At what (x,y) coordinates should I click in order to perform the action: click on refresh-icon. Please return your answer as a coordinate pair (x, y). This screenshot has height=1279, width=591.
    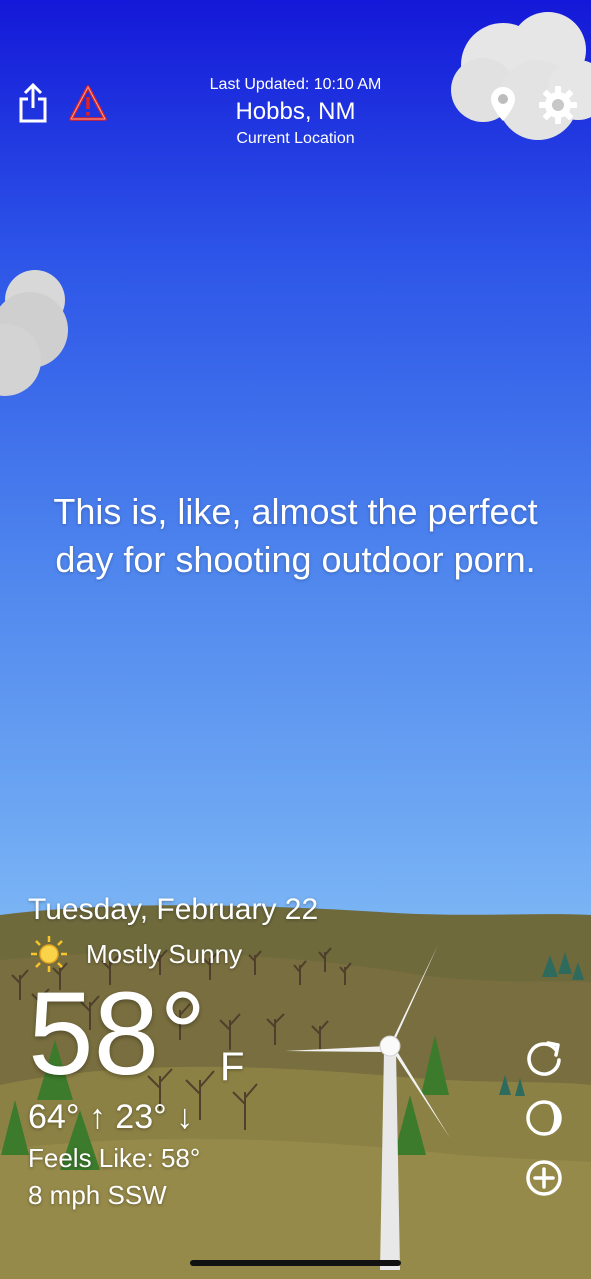
    Looking at the image, I should click on (544, 1058).